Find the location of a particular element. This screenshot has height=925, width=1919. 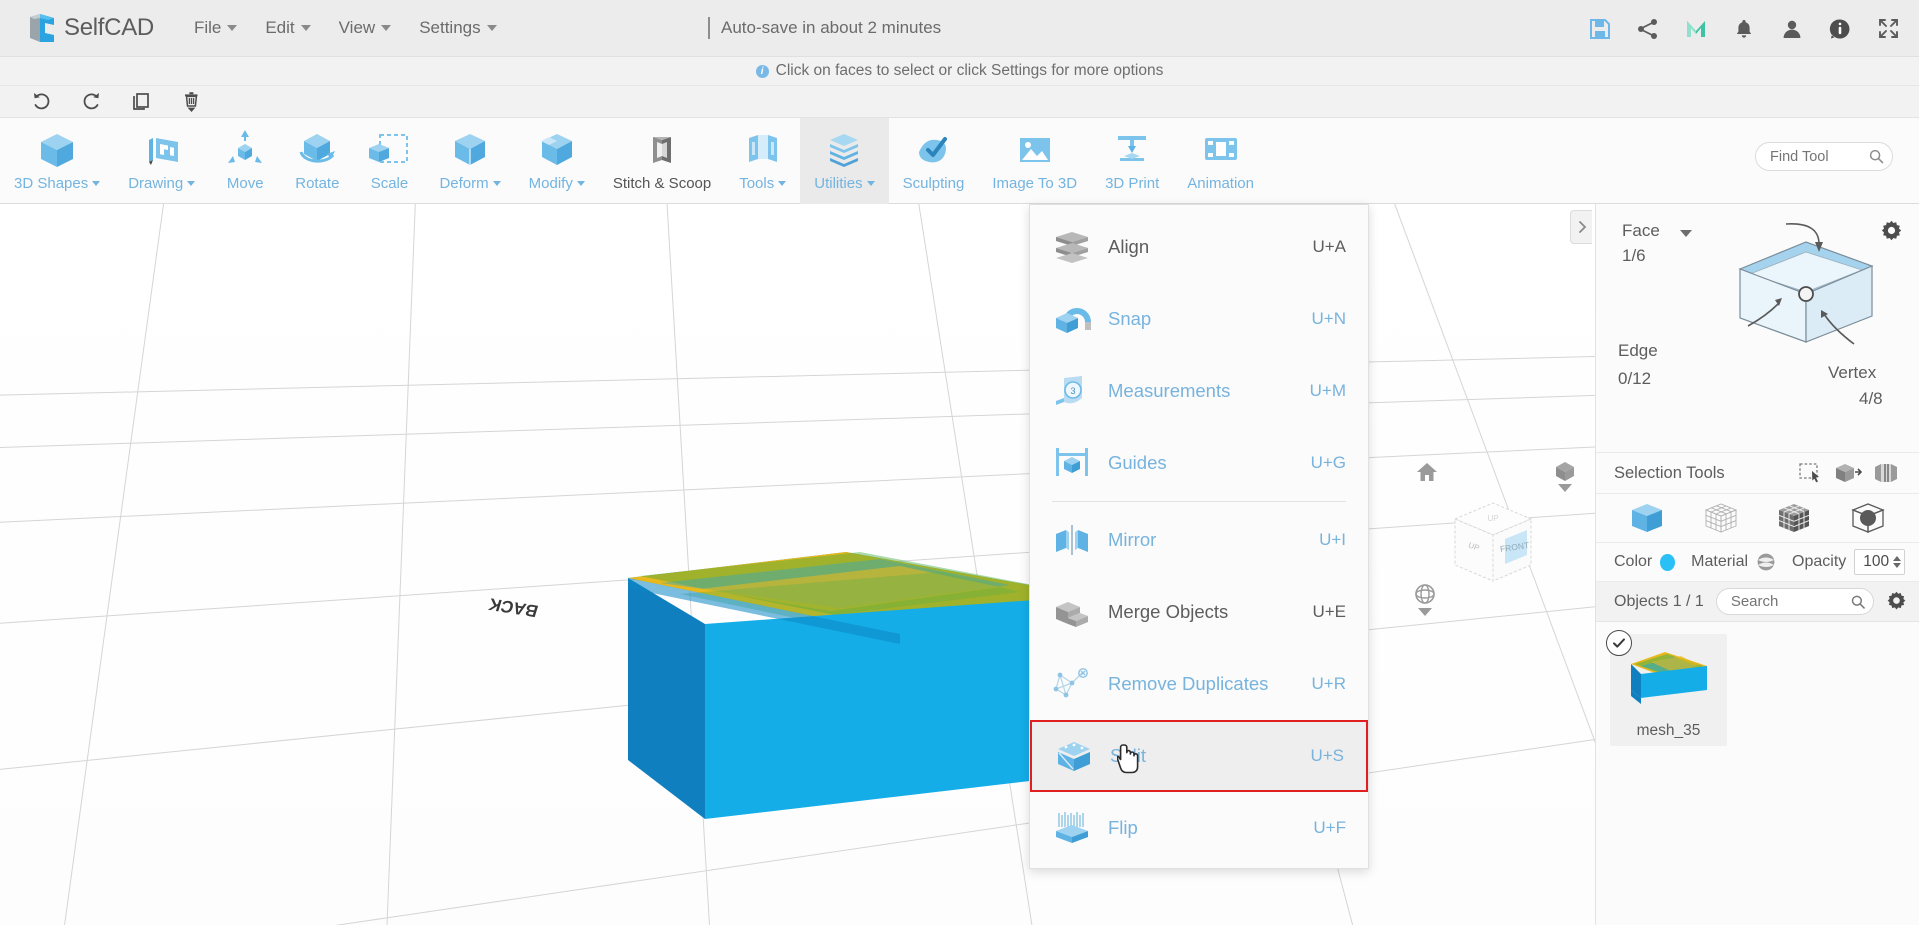

cube-icon is located at coordinates (57, 150).